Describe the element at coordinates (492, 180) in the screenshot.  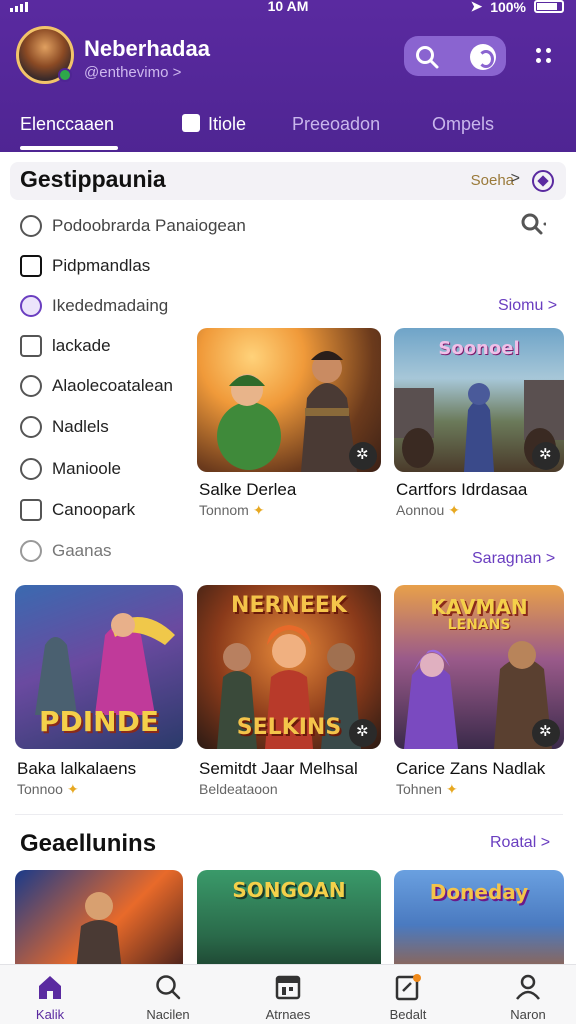
I see `section-link: Soeha` at that location.